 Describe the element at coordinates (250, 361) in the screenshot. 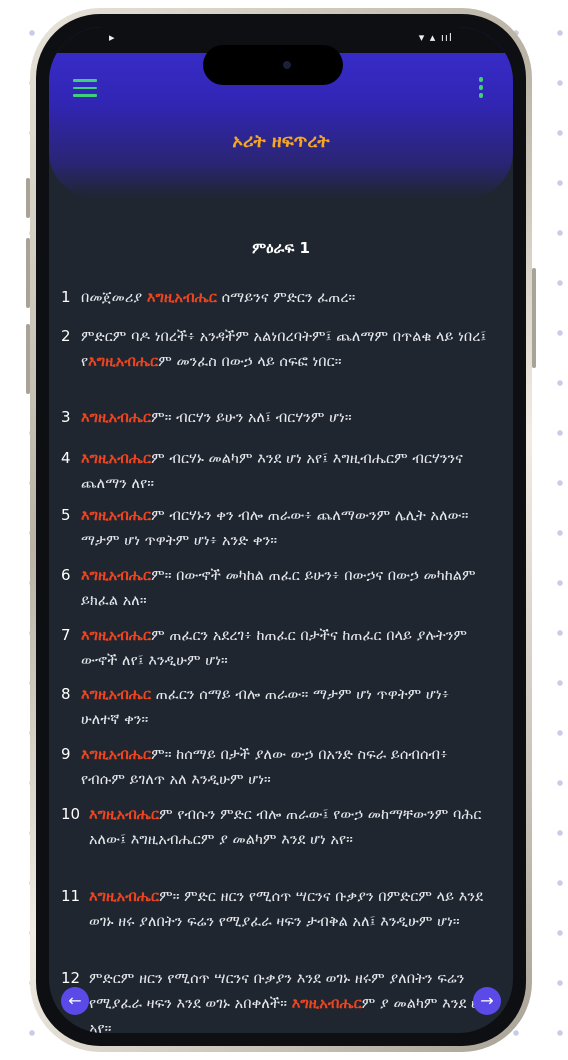

I see `verse-text-post: ም መንፈስ በውኃ ላይ ሰፍፎ ነበር።` at that location.